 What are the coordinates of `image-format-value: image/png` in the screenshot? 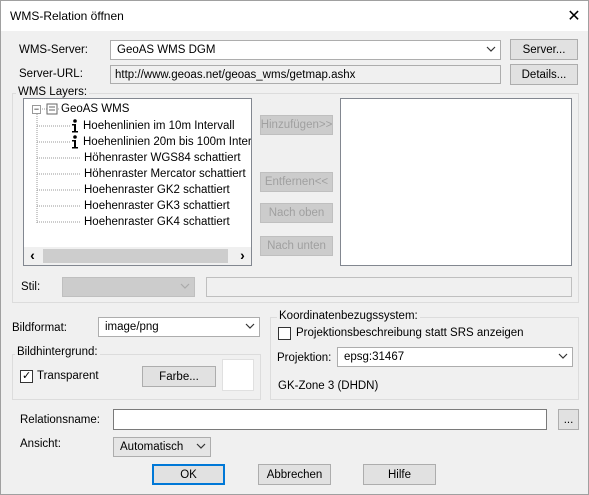 It's located at (132, 327).